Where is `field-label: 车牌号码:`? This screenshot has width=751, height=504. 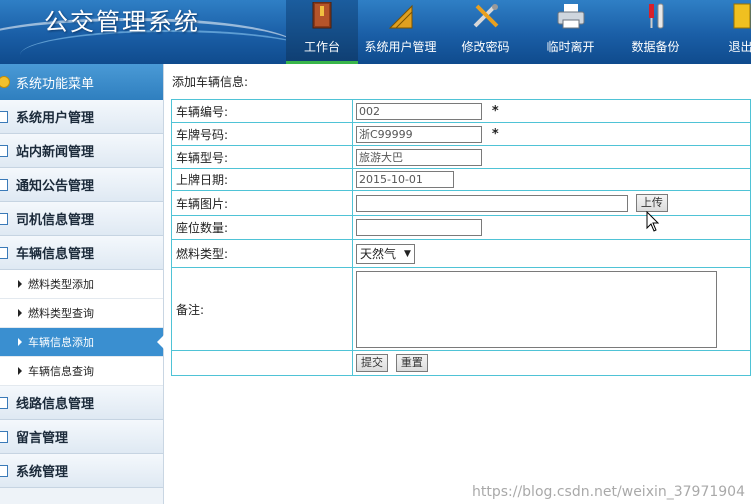
field-label: 车牌号码: is located at coordinates (262, 134).